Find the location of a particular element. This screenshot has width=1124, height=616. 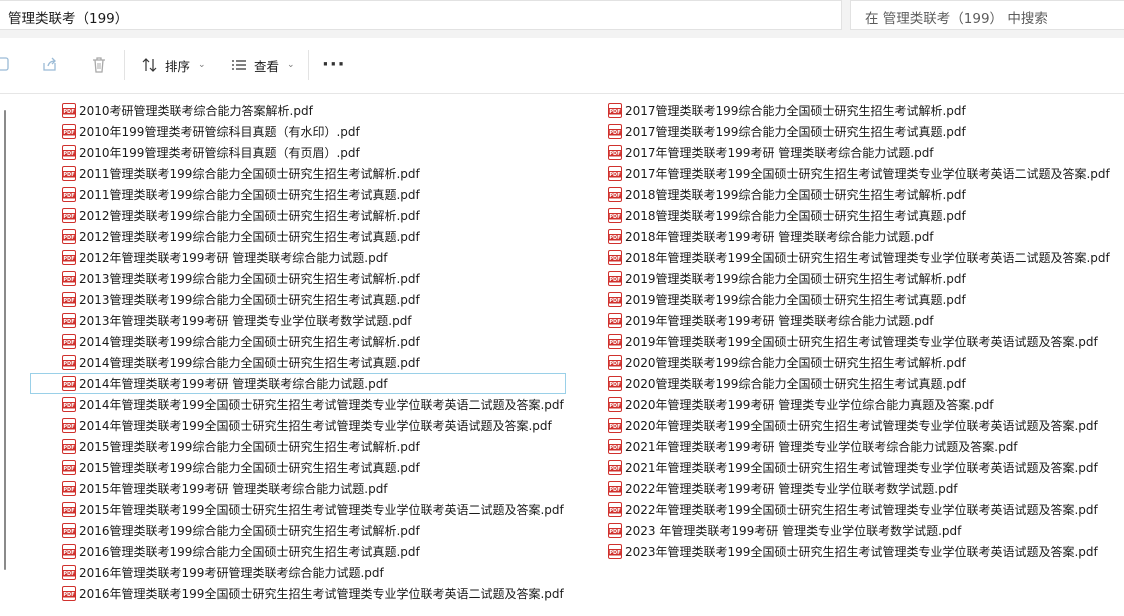

file-item: PDF 2011管理类联考199综合能力全国硕士研究生招生考试解析.pdf is located at coordinates (241, 173).